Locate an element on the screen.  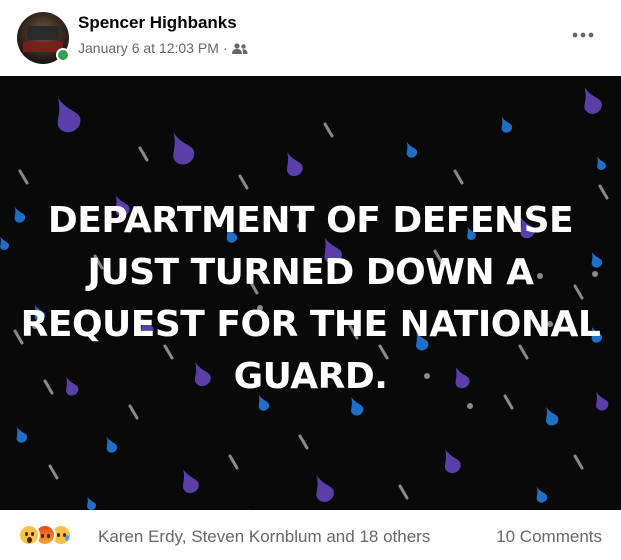
post-meta: January 6 at 12:03 PM · is located at coordinates (163, 48).